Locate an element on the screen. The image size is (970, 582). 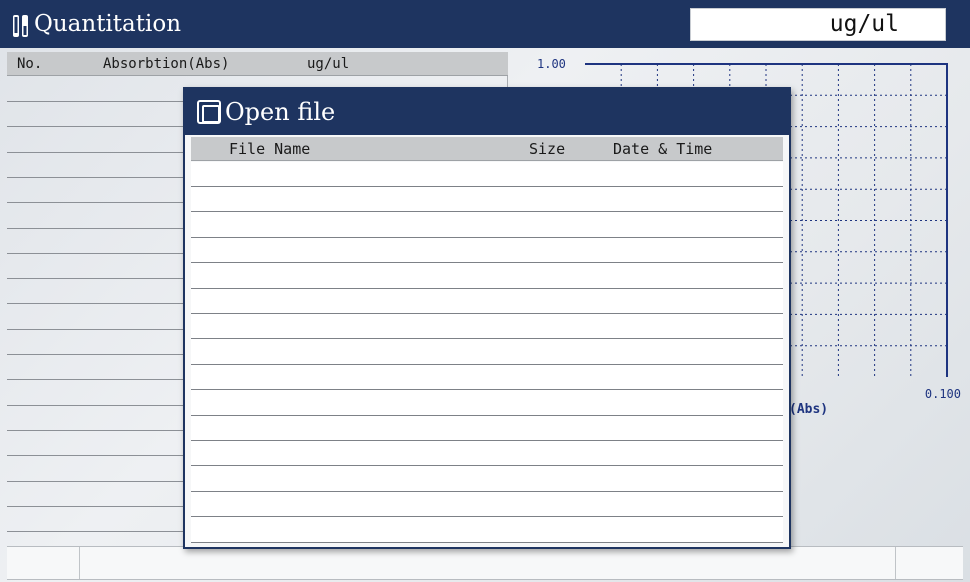
app-header: Quantitation ug/ul is located at coordinates (485, 24).